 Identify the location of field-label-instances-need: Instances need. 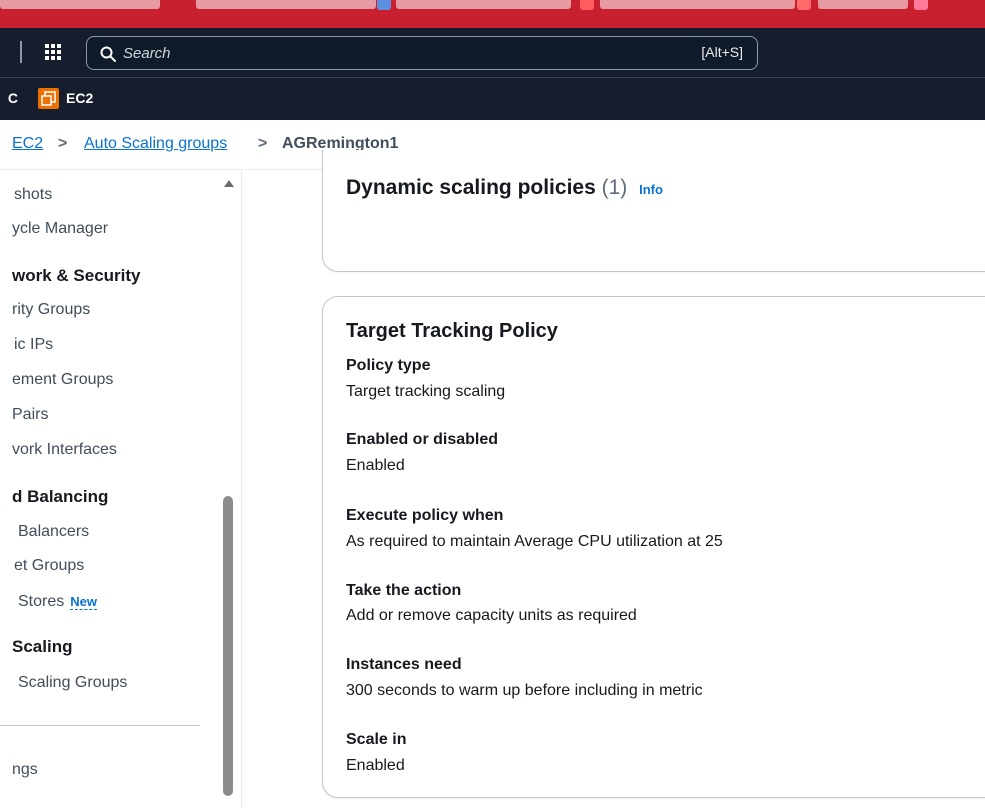
(404, 664).